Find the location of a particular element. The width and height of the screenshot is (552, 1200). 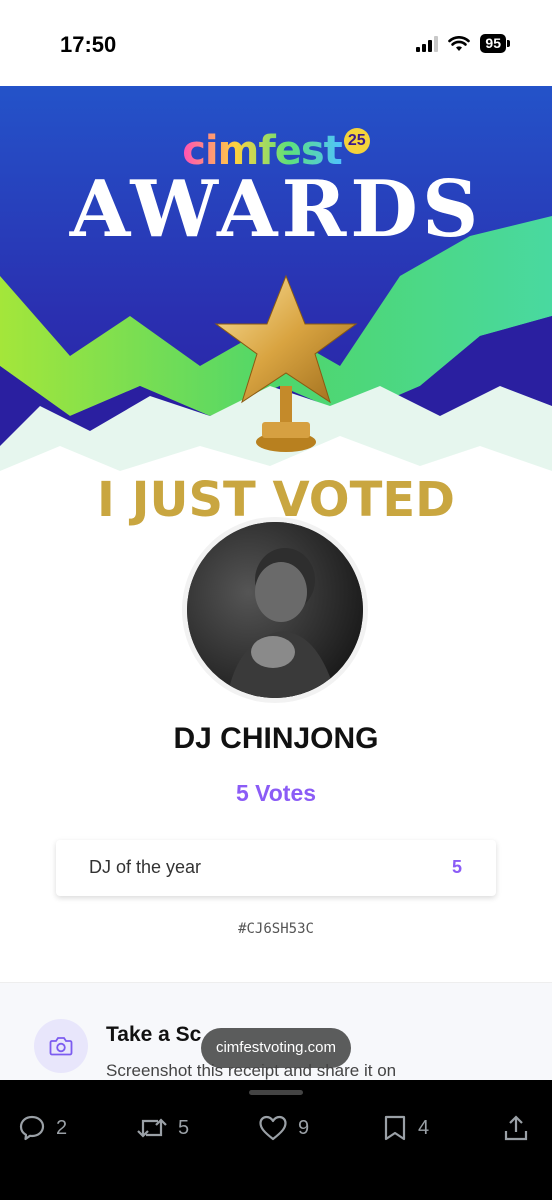

category-card: DJ of the year 5 is located at coordinates (276, 868).